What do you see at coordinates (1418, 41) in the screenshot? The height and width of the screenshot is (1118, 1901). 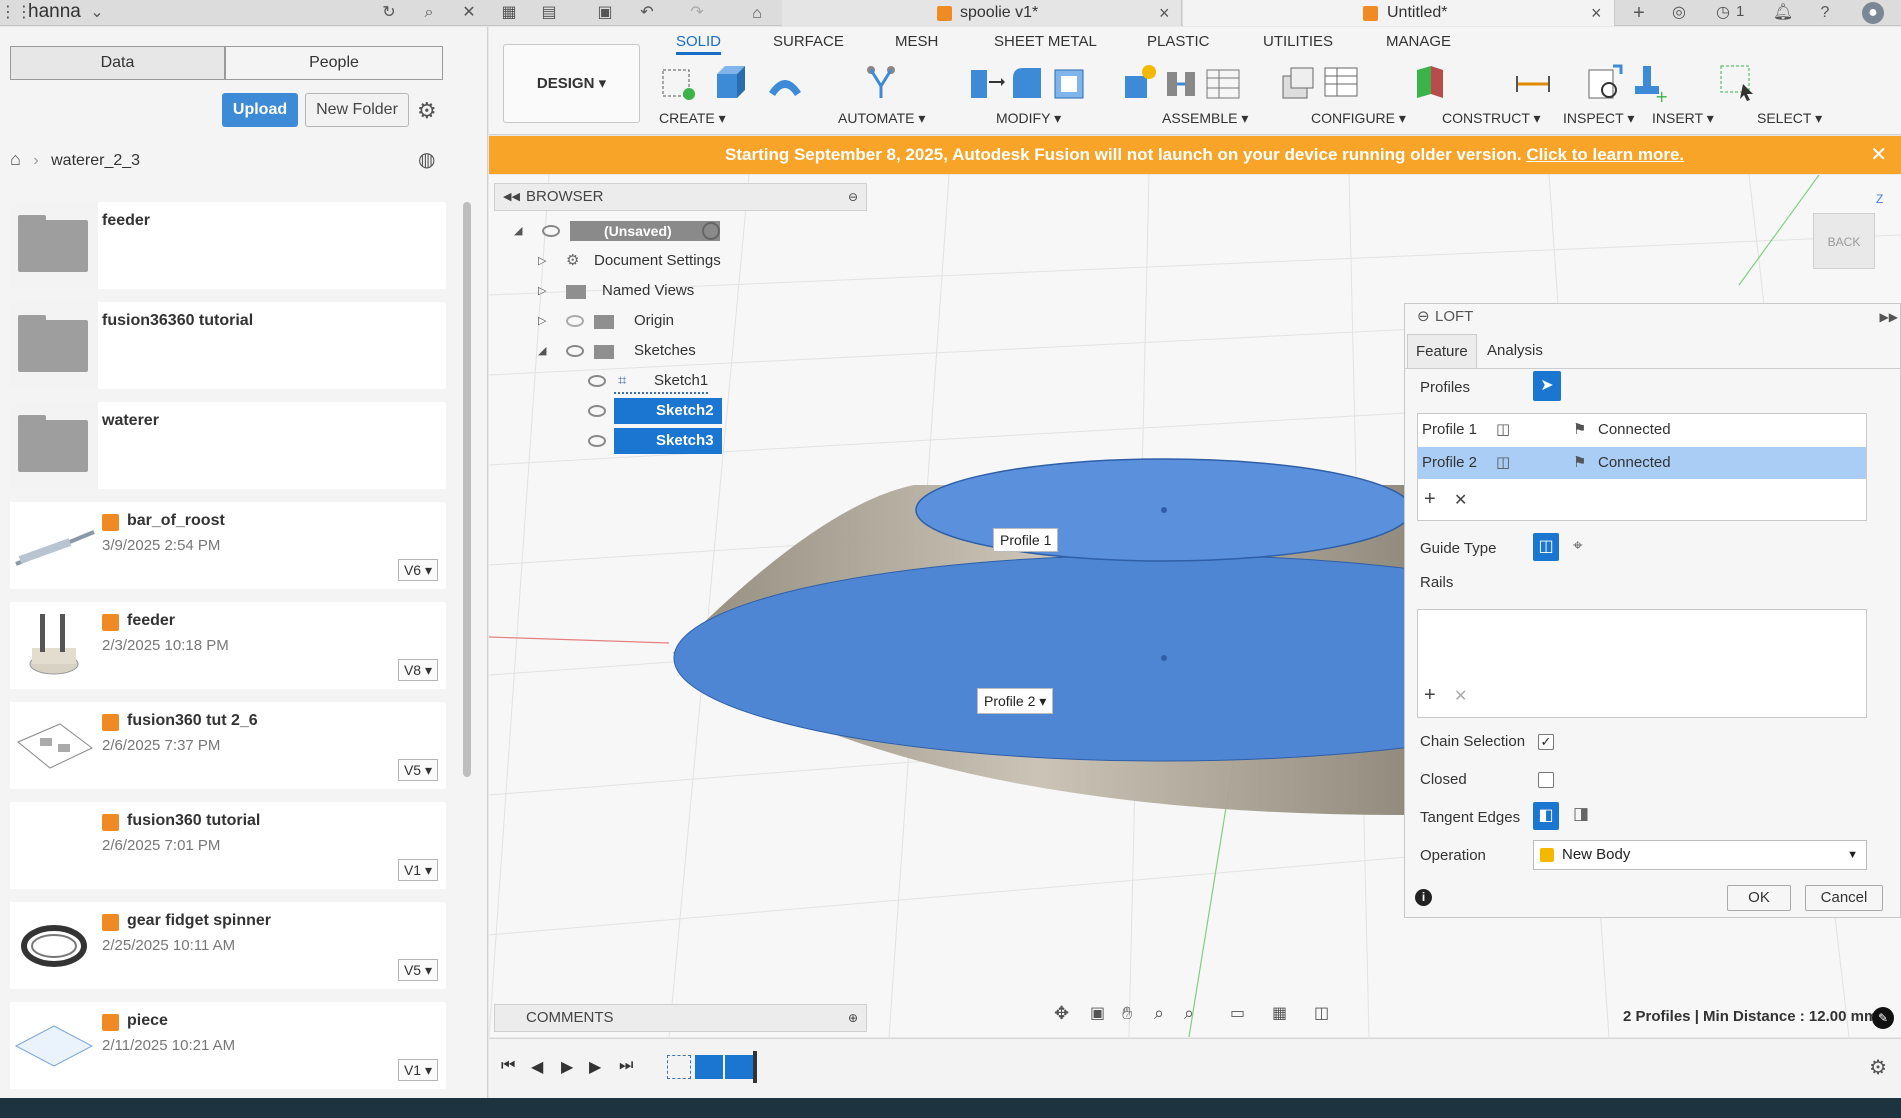 I see `tab-manage: MANAGE` at bounding box center [1418, 41].